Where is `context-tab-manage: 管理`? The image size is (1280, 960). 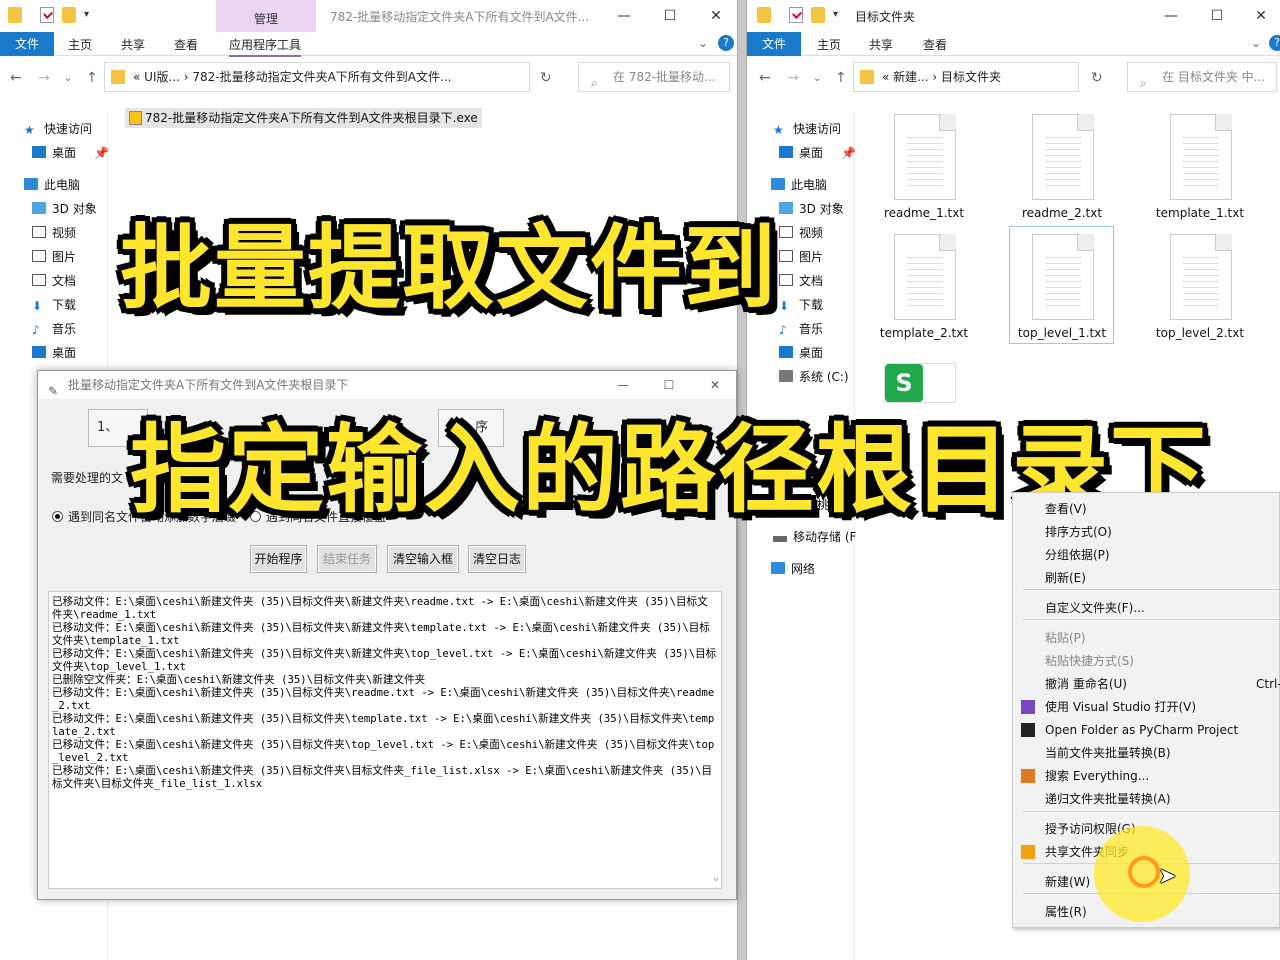
context-tab-manage: 管理 is located at coordinates (266, 16).